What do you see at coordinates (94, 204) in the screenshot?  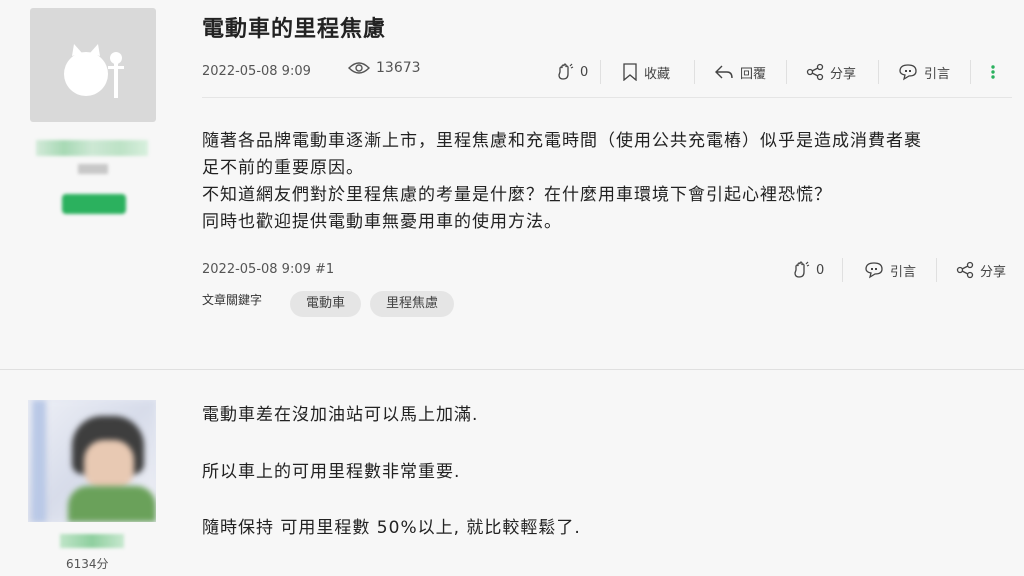 I see `author-badge-blurred` at bounding box center [94, 204].